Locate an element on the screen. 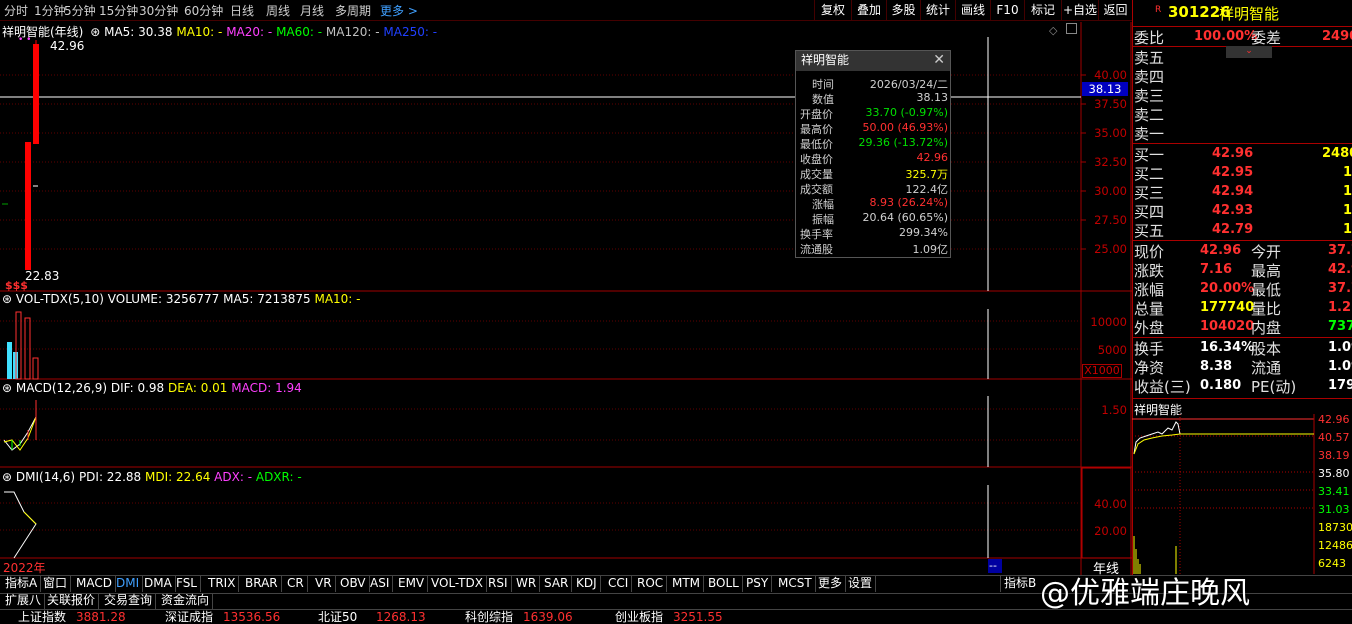 The width and height of the screenshot is (1352, 624). tab-18: CCI is located at coordinates (619, 583).